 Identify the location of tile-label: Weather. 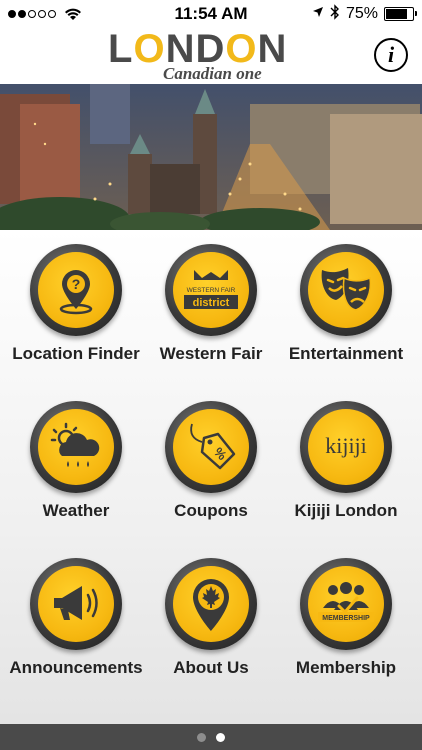
(76, 510).